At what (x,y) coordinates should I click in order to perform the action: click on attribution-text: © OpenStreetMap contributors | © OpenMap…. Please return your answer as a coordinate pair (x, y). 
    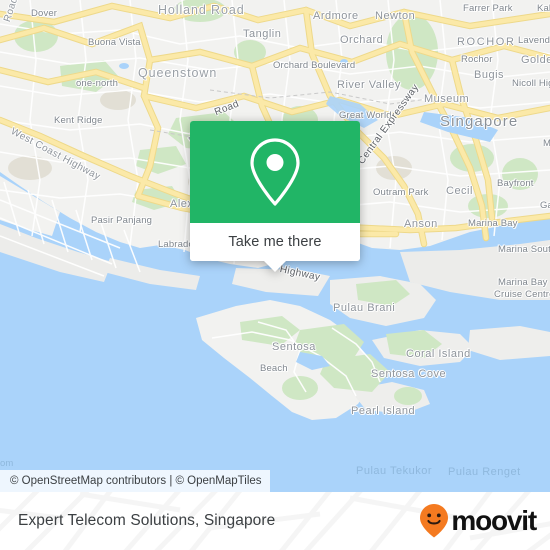
    Looking at the image, I should click on (136, 481).